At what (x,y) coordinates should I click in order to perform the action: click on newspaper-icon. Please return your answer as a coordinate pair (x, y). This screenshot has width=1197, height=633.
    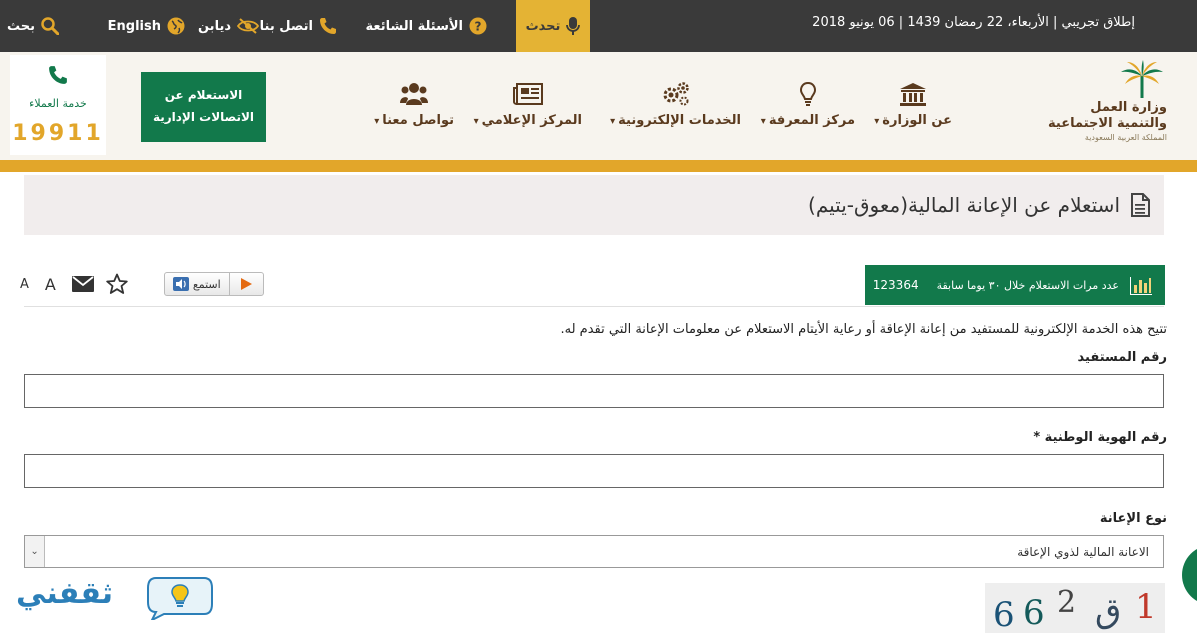
    Looking at the image, I should click on (527, 94).